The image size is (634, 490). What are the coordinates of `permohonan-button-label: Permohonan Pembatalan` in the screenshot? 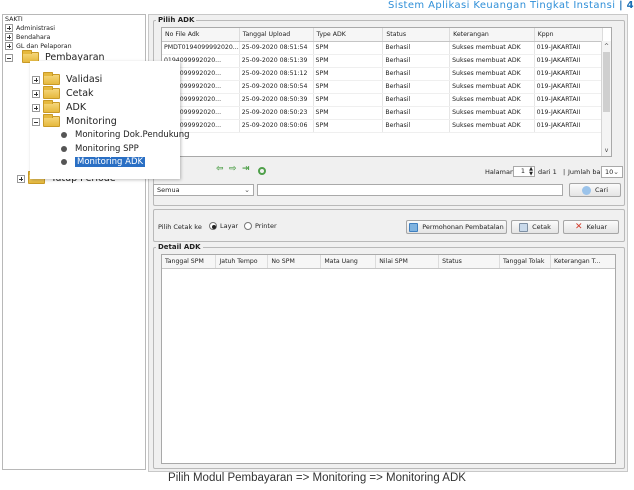 It's located at (463, 227).